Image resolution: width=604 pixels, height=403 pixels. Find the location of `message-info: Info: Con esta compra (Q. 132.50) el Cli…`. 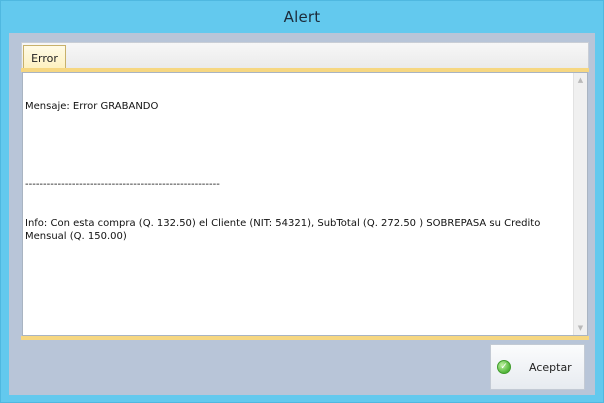

message-info: Info: Con esta compra (Q. 132.50) el Cli… is located at coordinates (283, 230).